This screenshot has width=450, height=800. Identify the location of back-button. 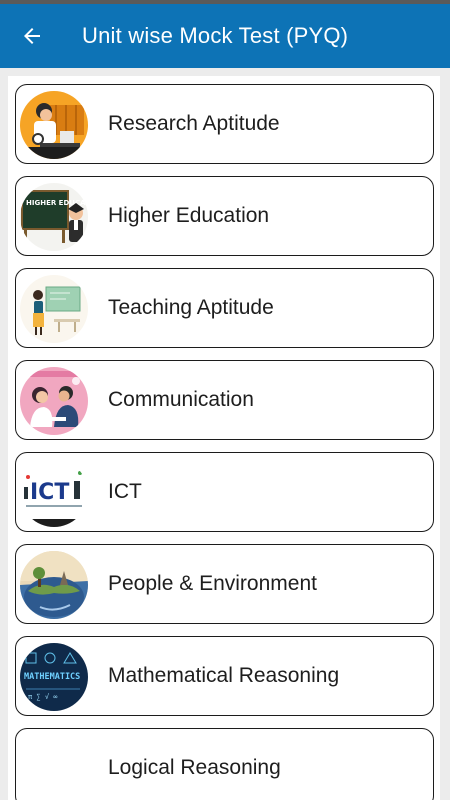
(32, 36).